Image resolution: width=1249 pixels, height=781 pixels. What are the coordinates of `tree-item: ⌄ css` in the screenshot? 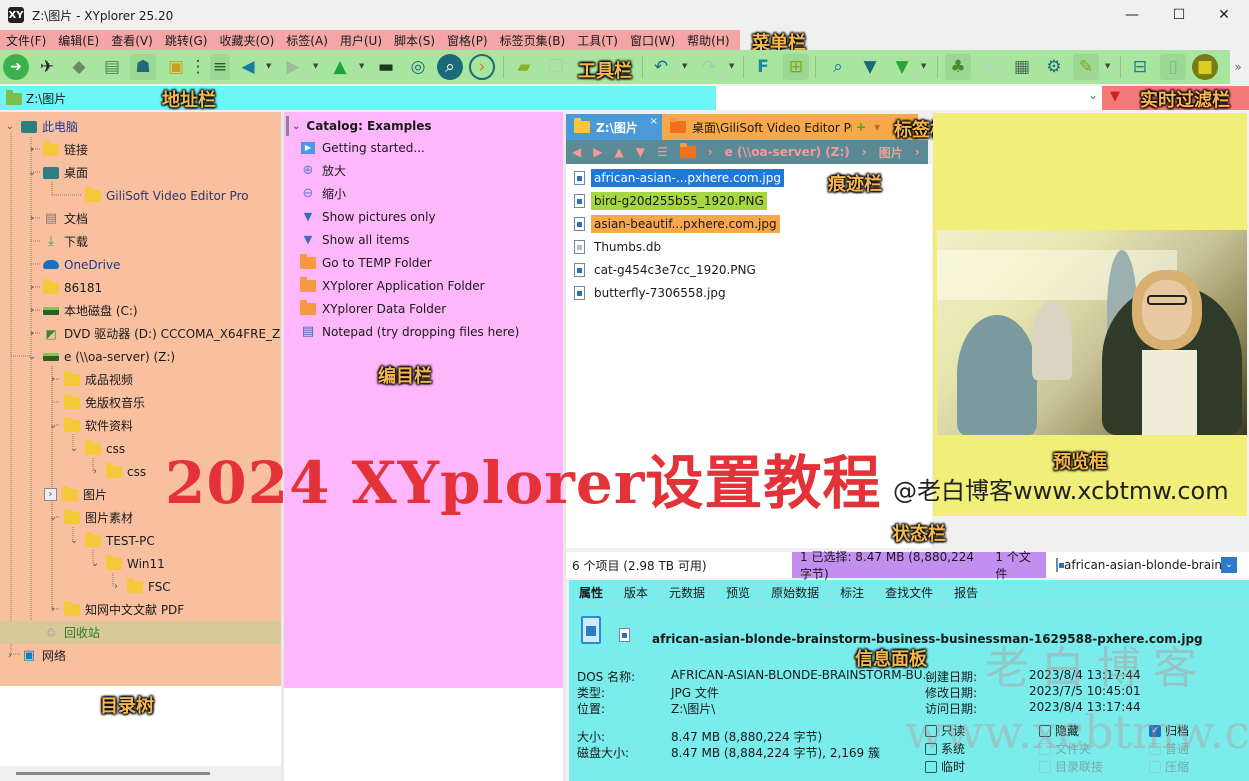 It's located at (96, 448).